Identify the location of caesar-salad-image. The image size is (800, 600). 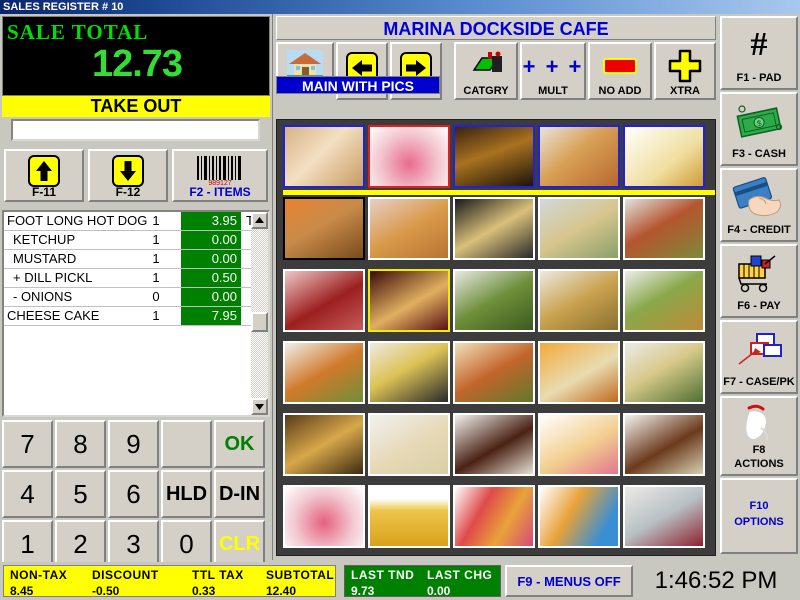
(664, 372).